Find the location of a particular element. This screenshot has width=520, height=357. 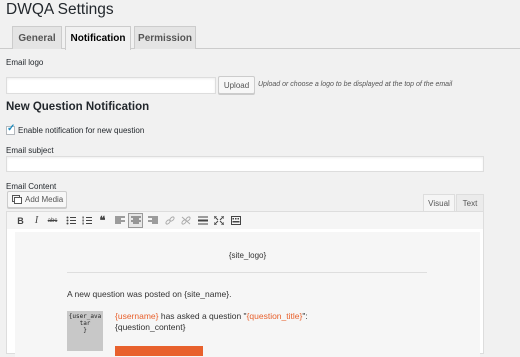

align-left-icon is located at coordinates (119, 220).